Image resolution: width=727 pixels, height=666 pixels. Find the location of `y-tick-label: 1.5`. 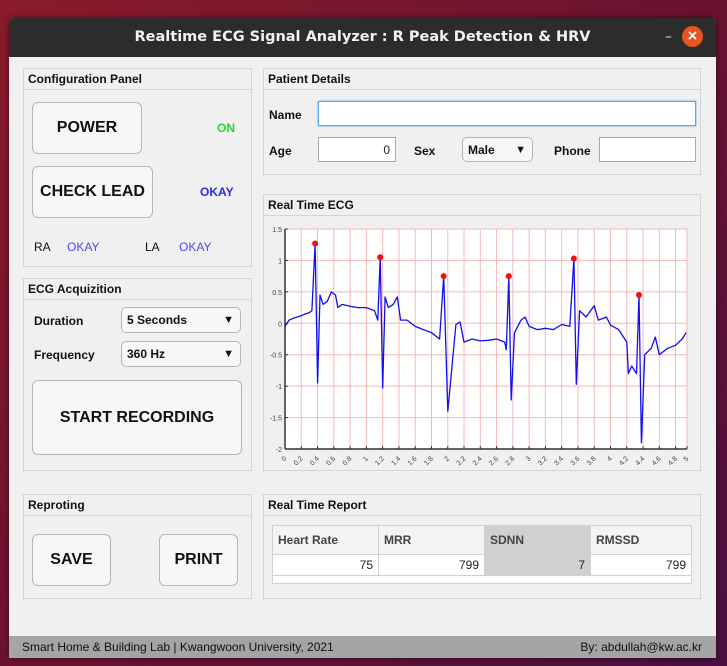

y-tick-label: 1.5 is located at coordinates (277, 230).